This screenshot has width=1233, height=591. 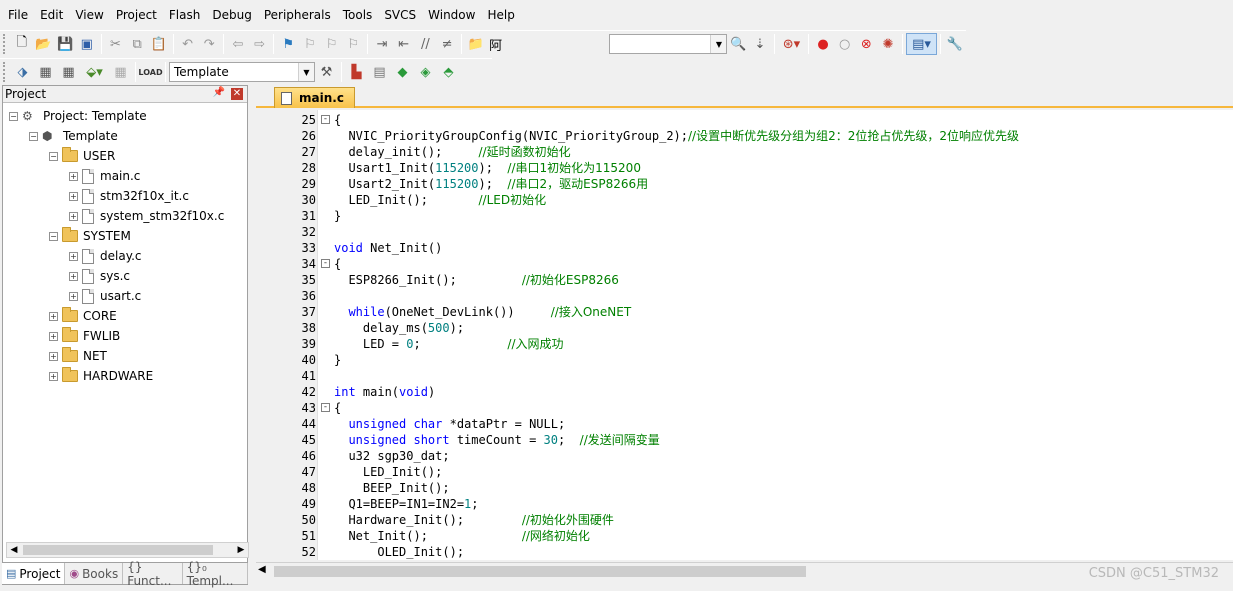 I want to click on tree-group: + NET, so click(x=78, y=356).